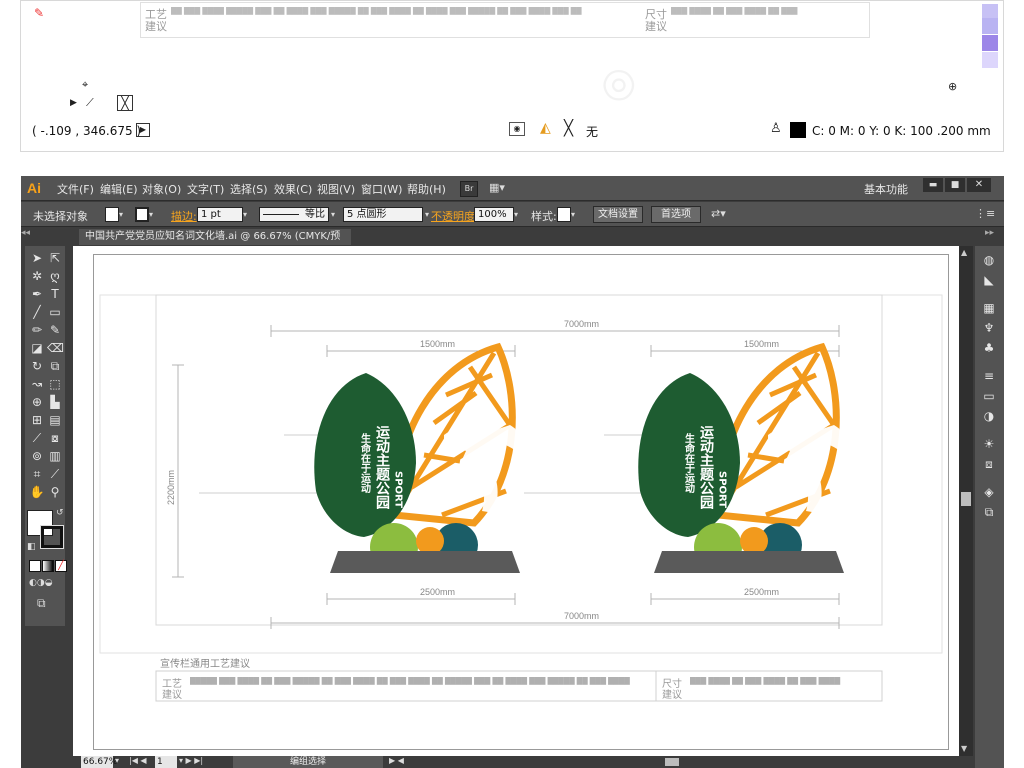  Describe the element at coordinates (494, 214) in the screenshot. I see `opacity-input: 100%` at that location.